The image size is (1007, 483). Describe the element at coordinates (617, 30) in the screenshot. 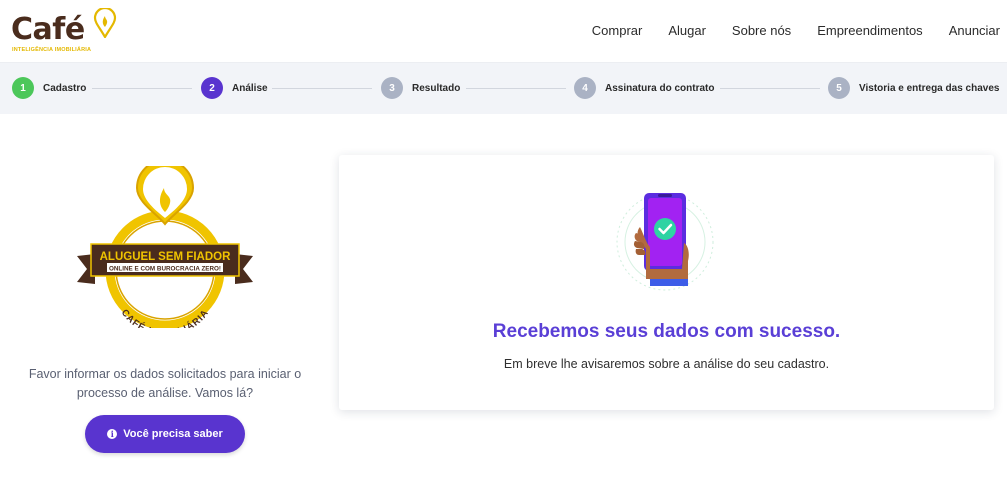

I see `nav-comprar: Comprar` at that location.